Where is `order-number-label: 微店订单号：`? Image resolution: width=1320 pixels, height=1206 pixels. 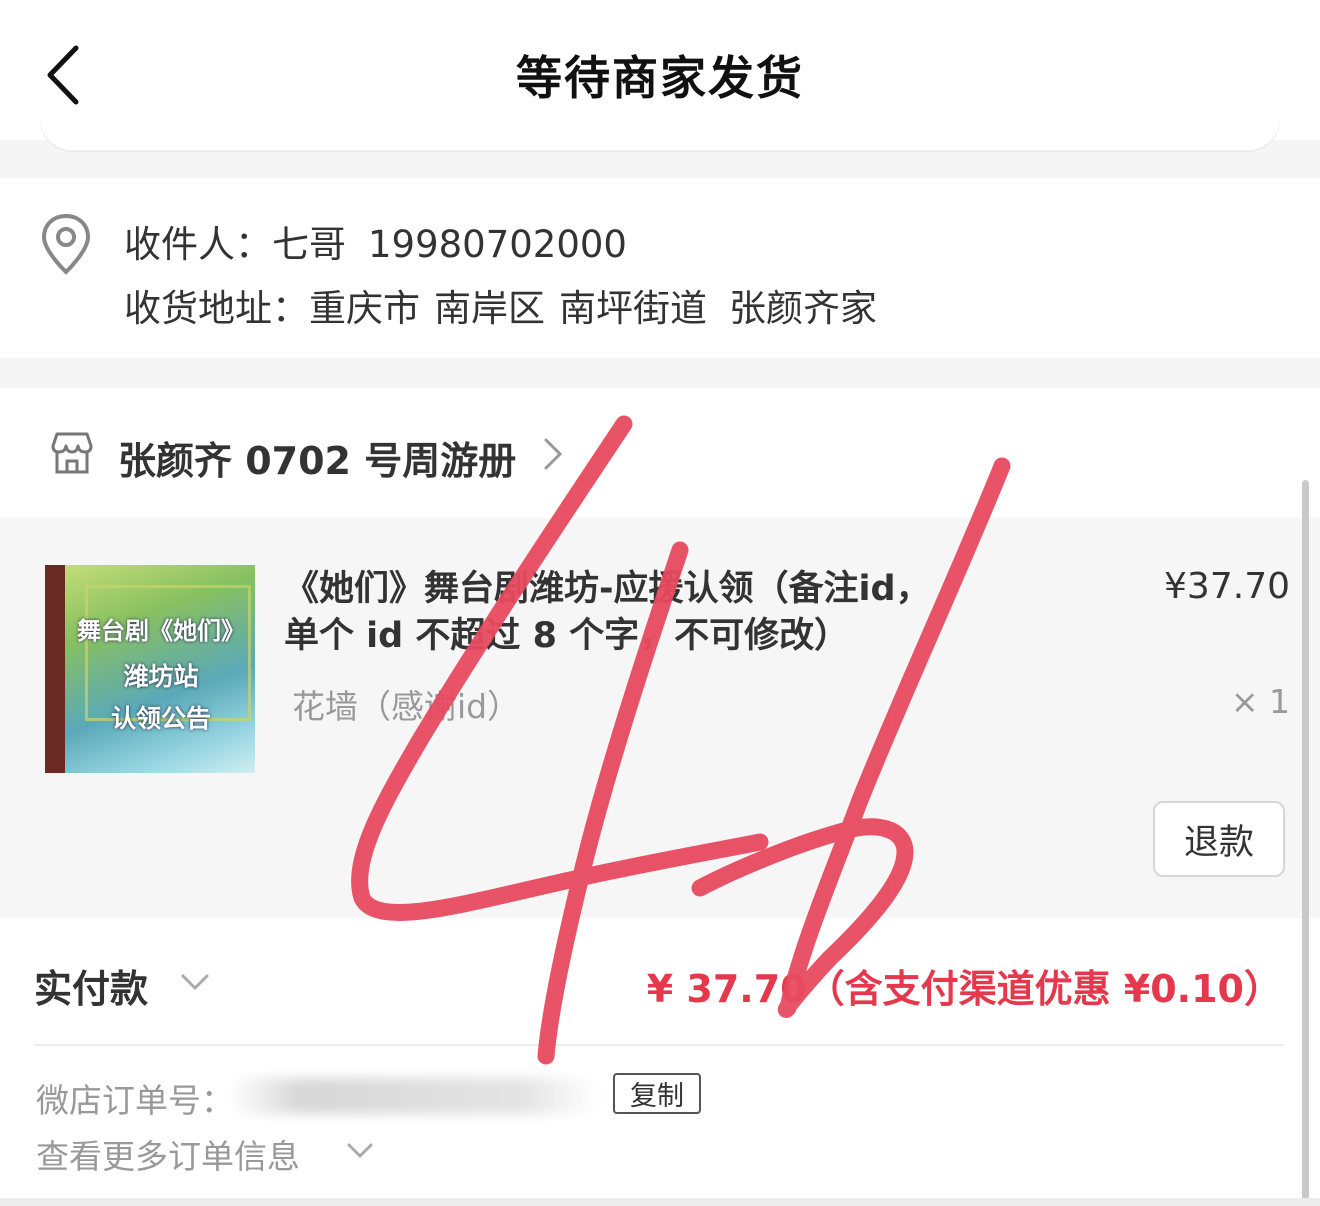 order-number-label: 微店订单号： is located at coordinates (135, 1100).